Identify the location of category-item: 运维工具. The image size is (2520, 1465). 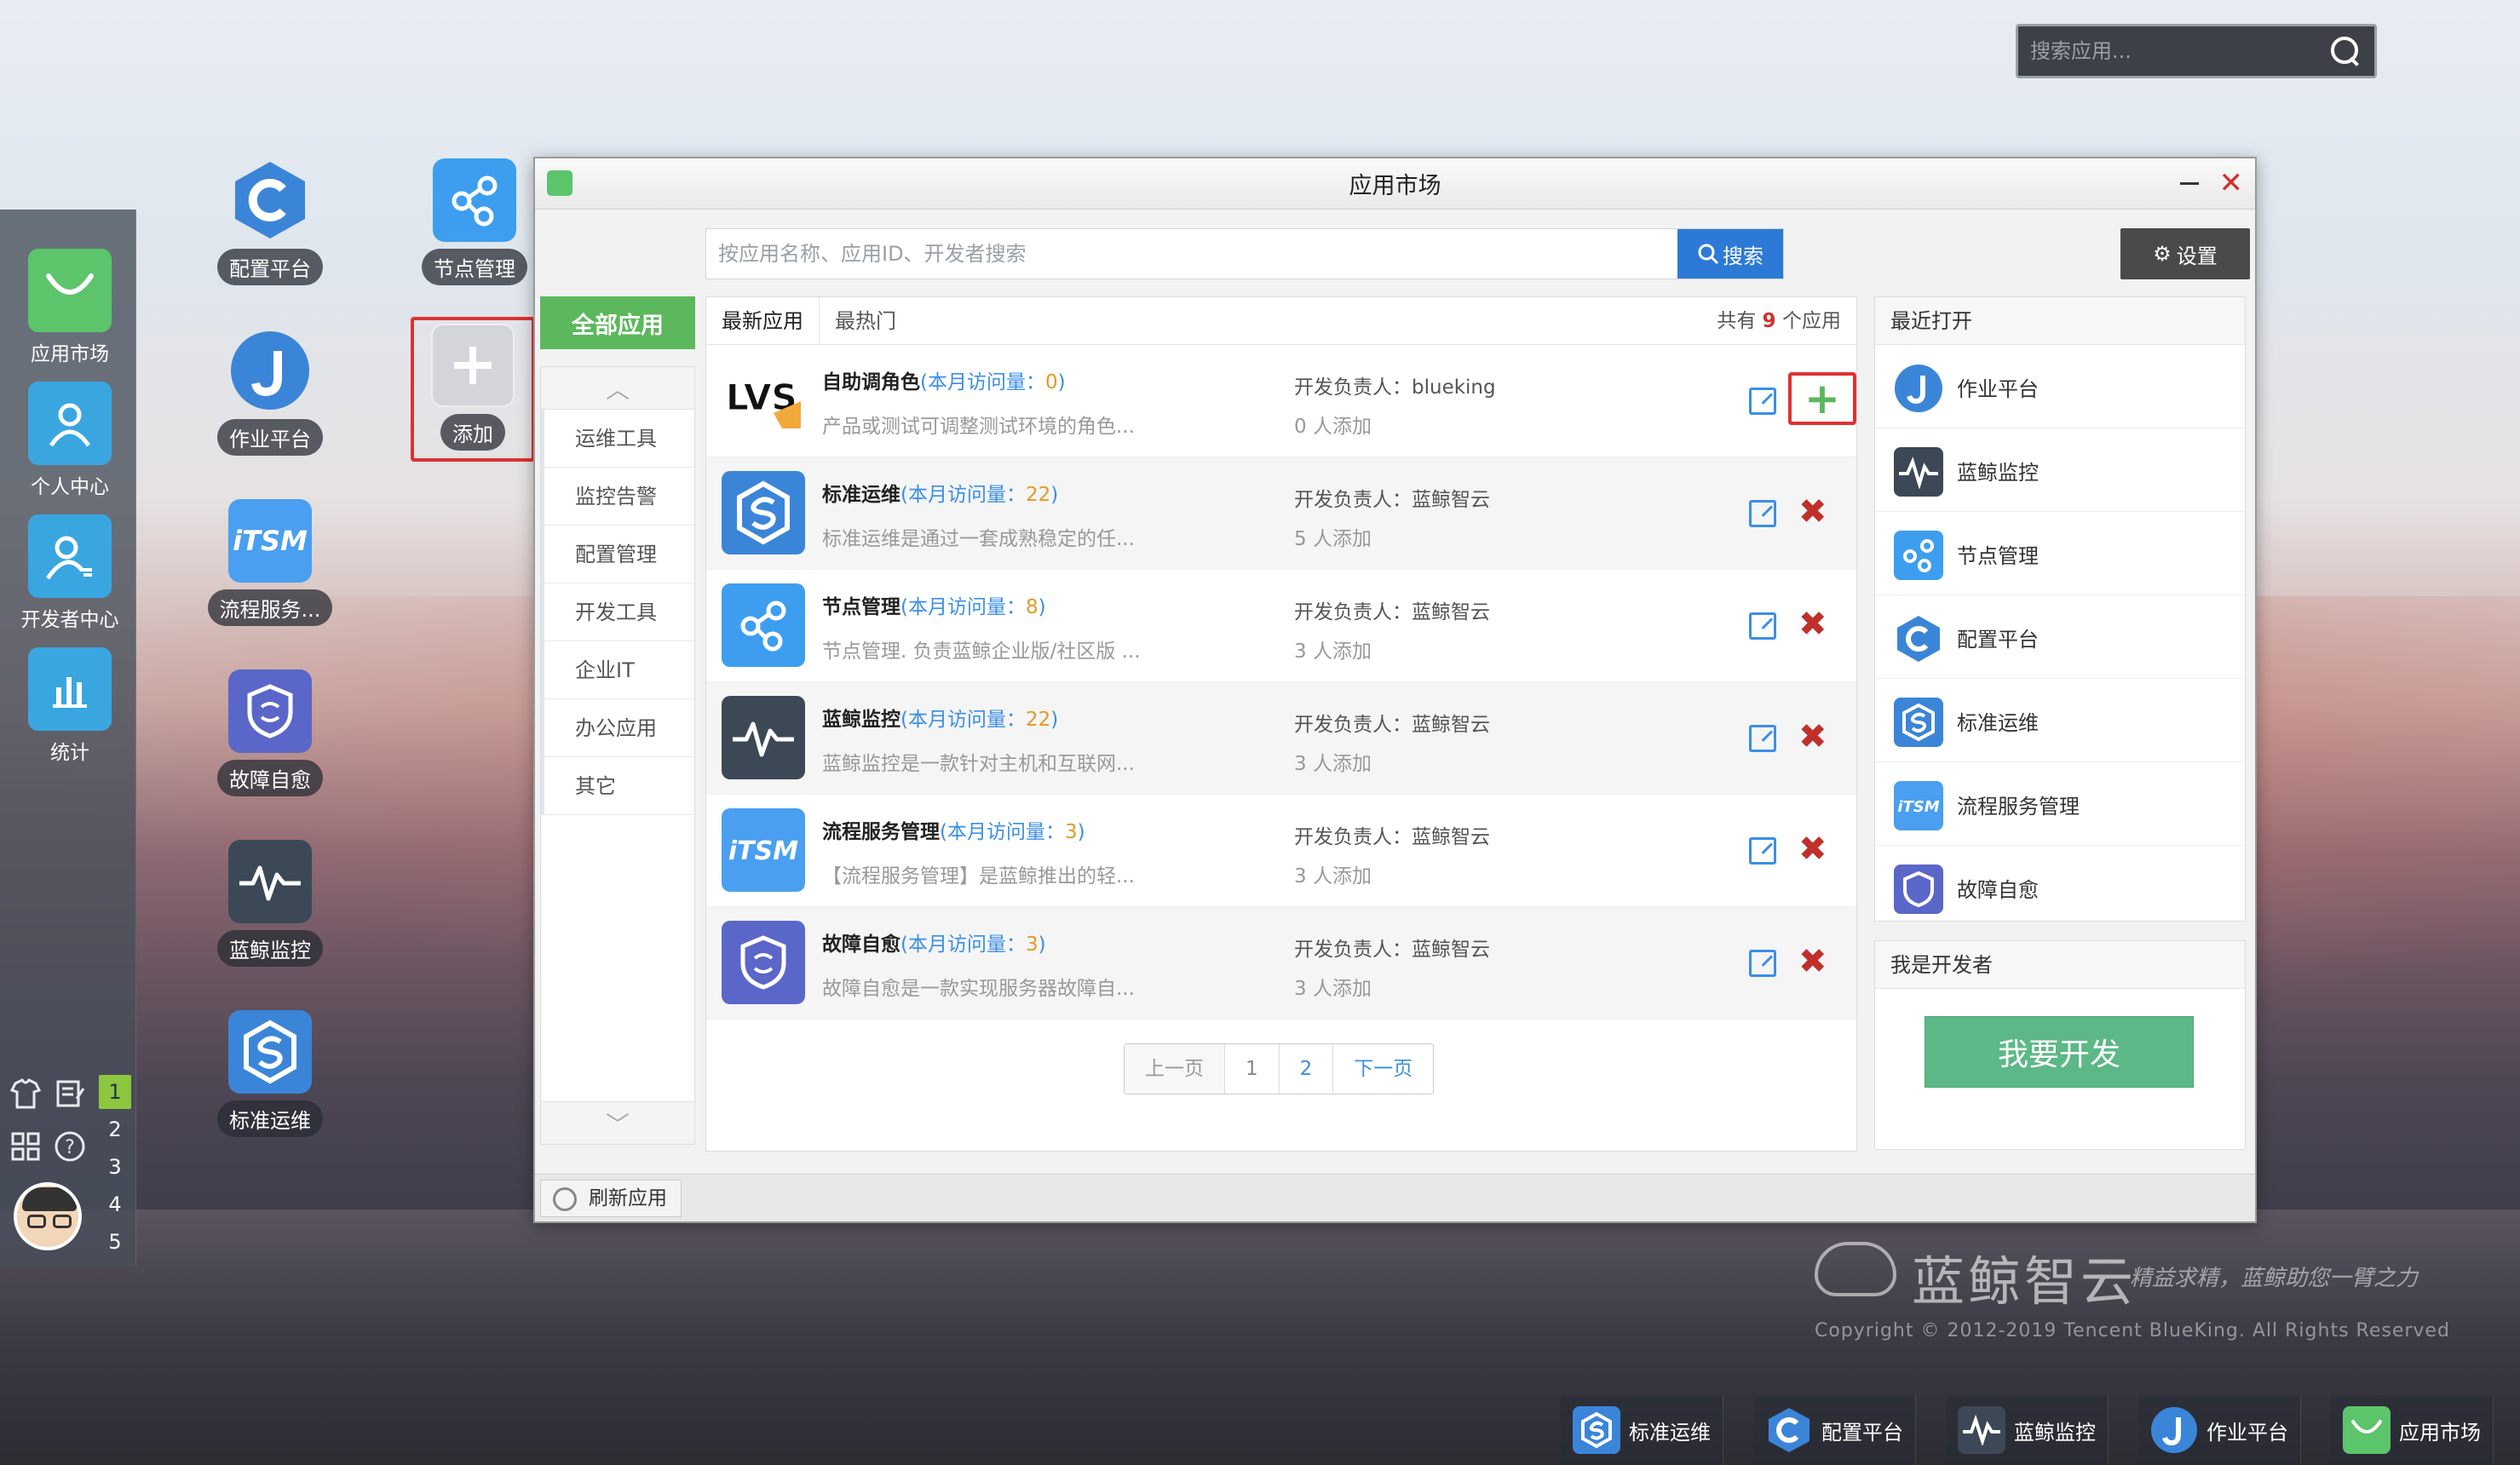
(617, 439).